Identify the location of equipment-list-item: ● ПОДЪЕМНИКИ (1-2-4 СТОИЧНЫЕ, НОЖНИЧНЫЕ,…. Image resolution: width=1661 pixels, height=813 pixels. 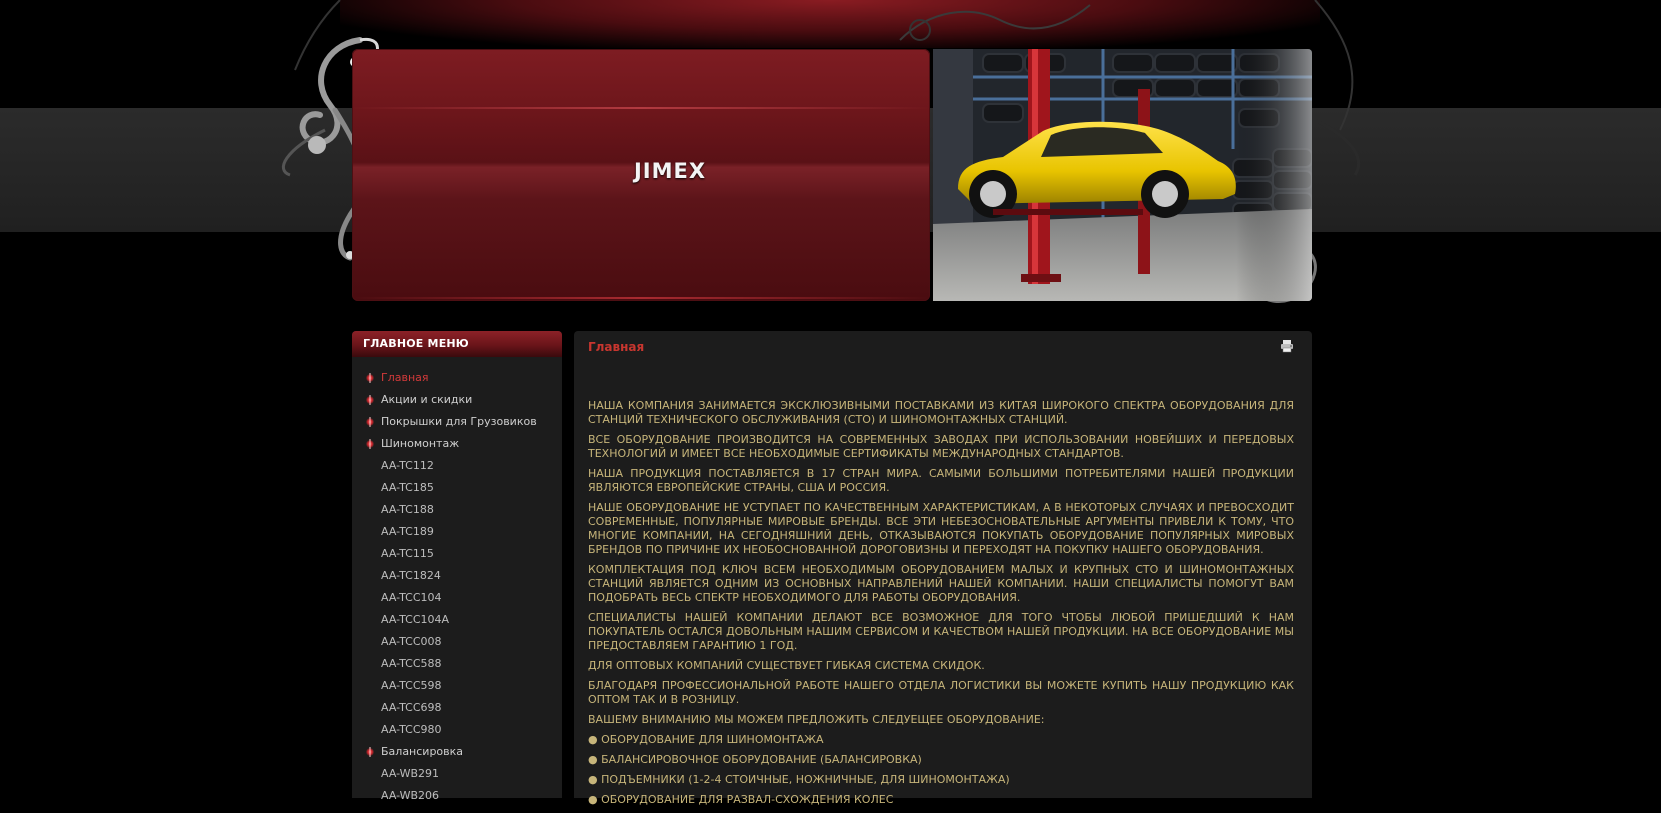
(799, 779).